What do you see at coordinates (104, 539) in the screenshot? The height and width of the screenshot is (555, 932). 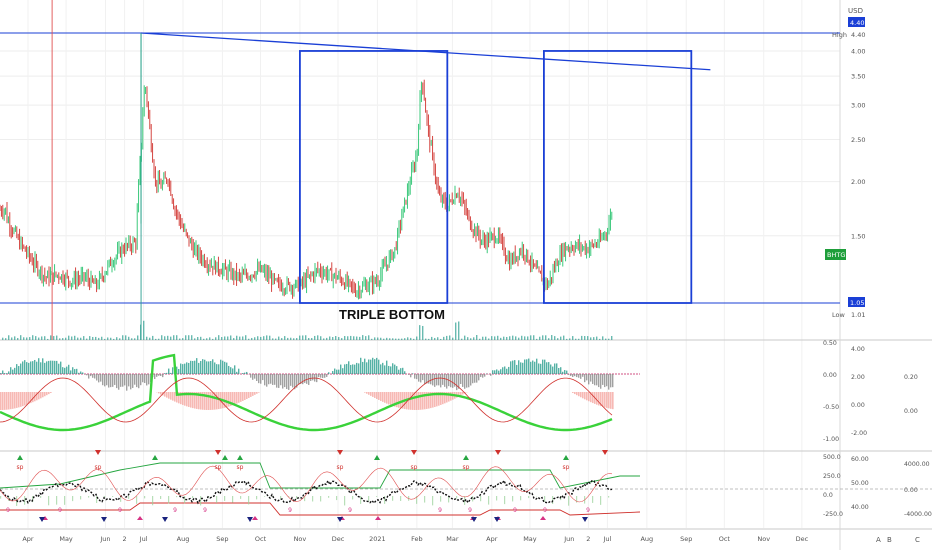 I see `time-tick-label: Jun` at bounding box center [104, 539].